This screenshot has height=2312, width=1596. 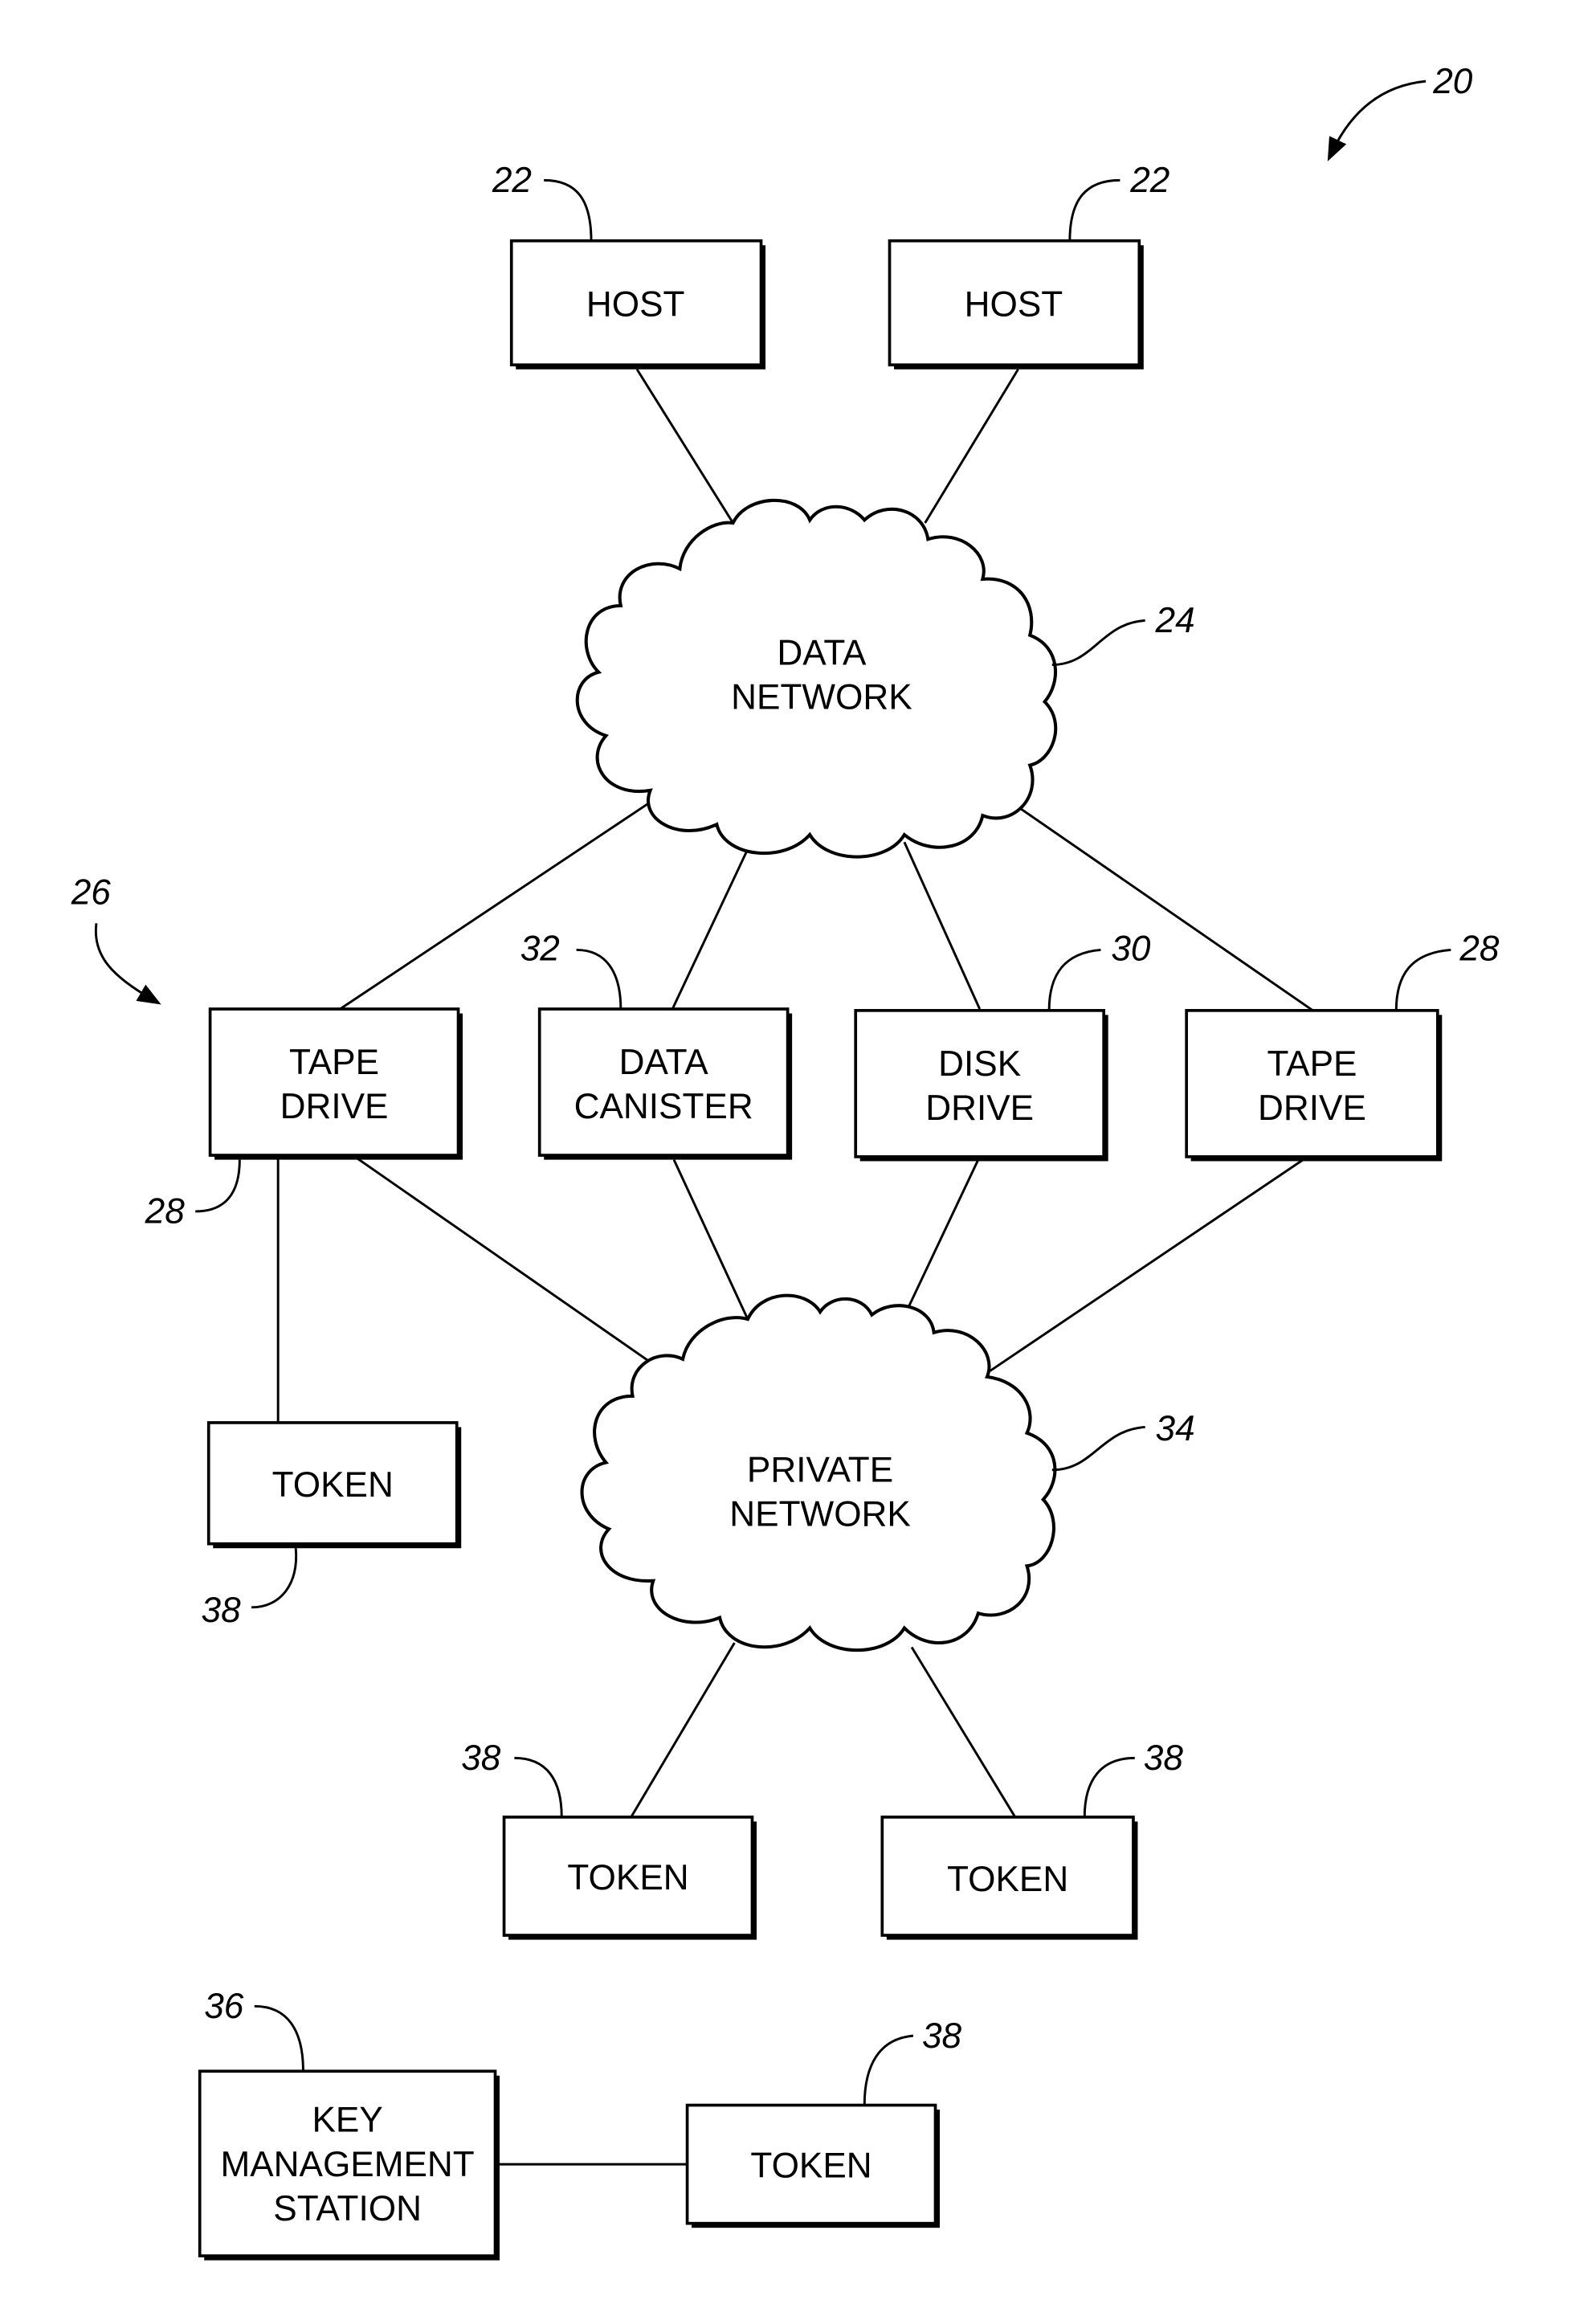 What do you see at coordinates (820, 1514) in the screenshot?
I see `private-network-label-line2: NETWORK` at bounding box center [820, 1514].